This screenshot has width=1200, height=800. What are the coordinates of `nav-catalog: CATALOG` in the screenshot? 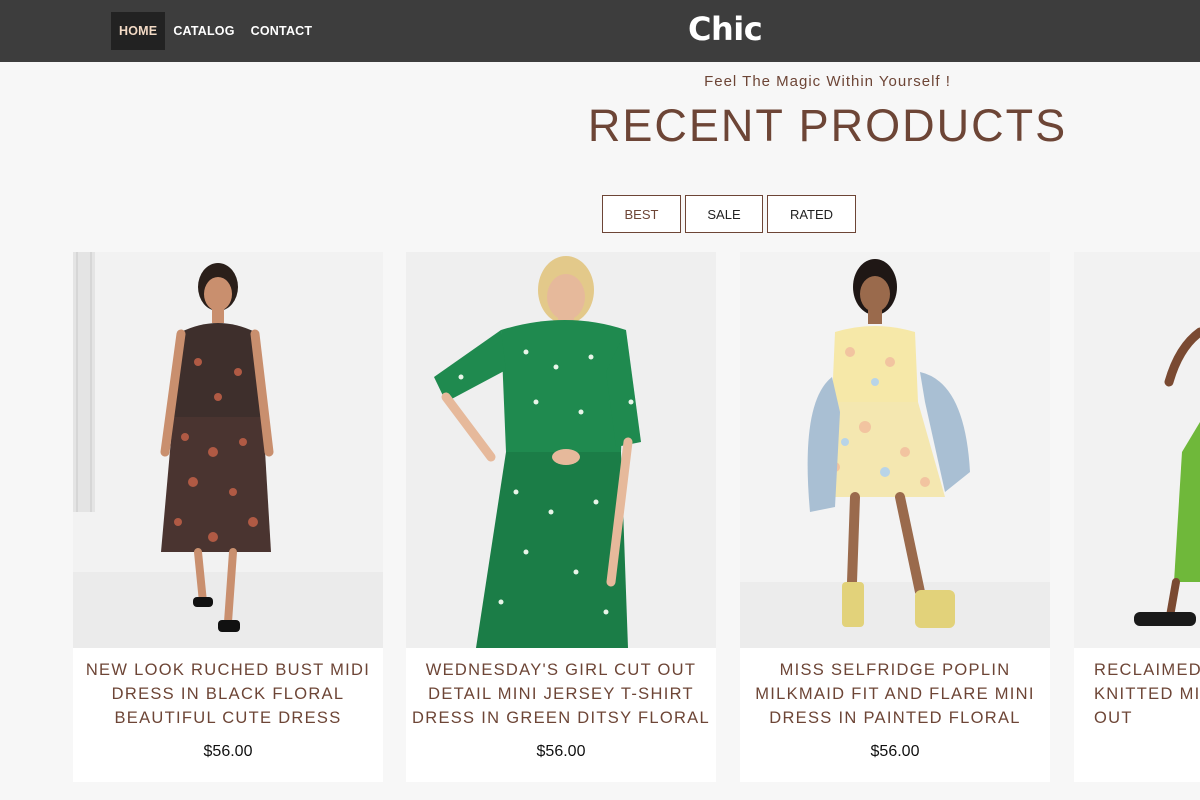 It's located at (203, 31).